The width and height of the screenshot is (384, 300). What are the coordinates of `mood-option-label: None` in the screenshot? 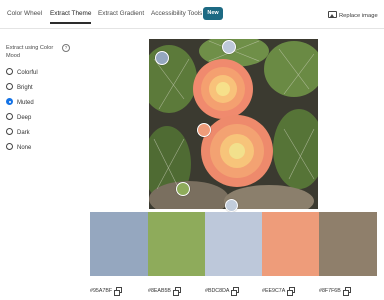 It's located at (24, 148).